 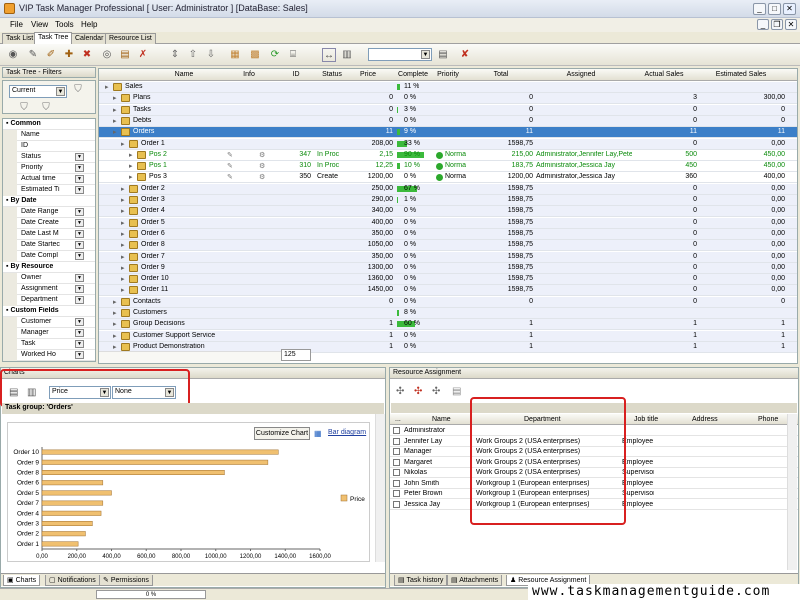 I want to click on col-info: Info, so click(x=249, y=74).